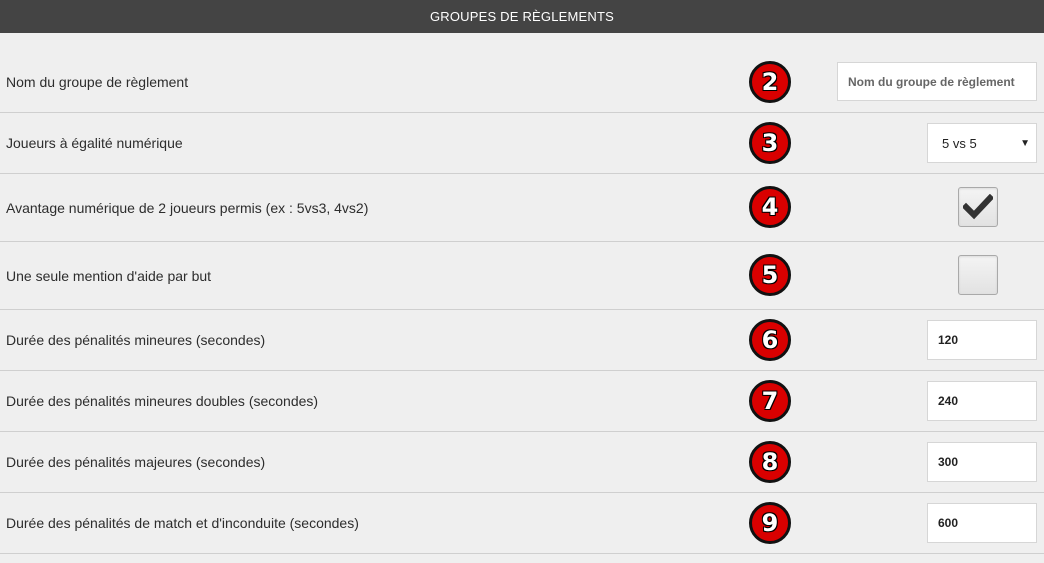 The image size is (1044, 563). Describe the element at coordinates (978, 275) in the screenshot. I see `single-assist-checkbox` at that location.